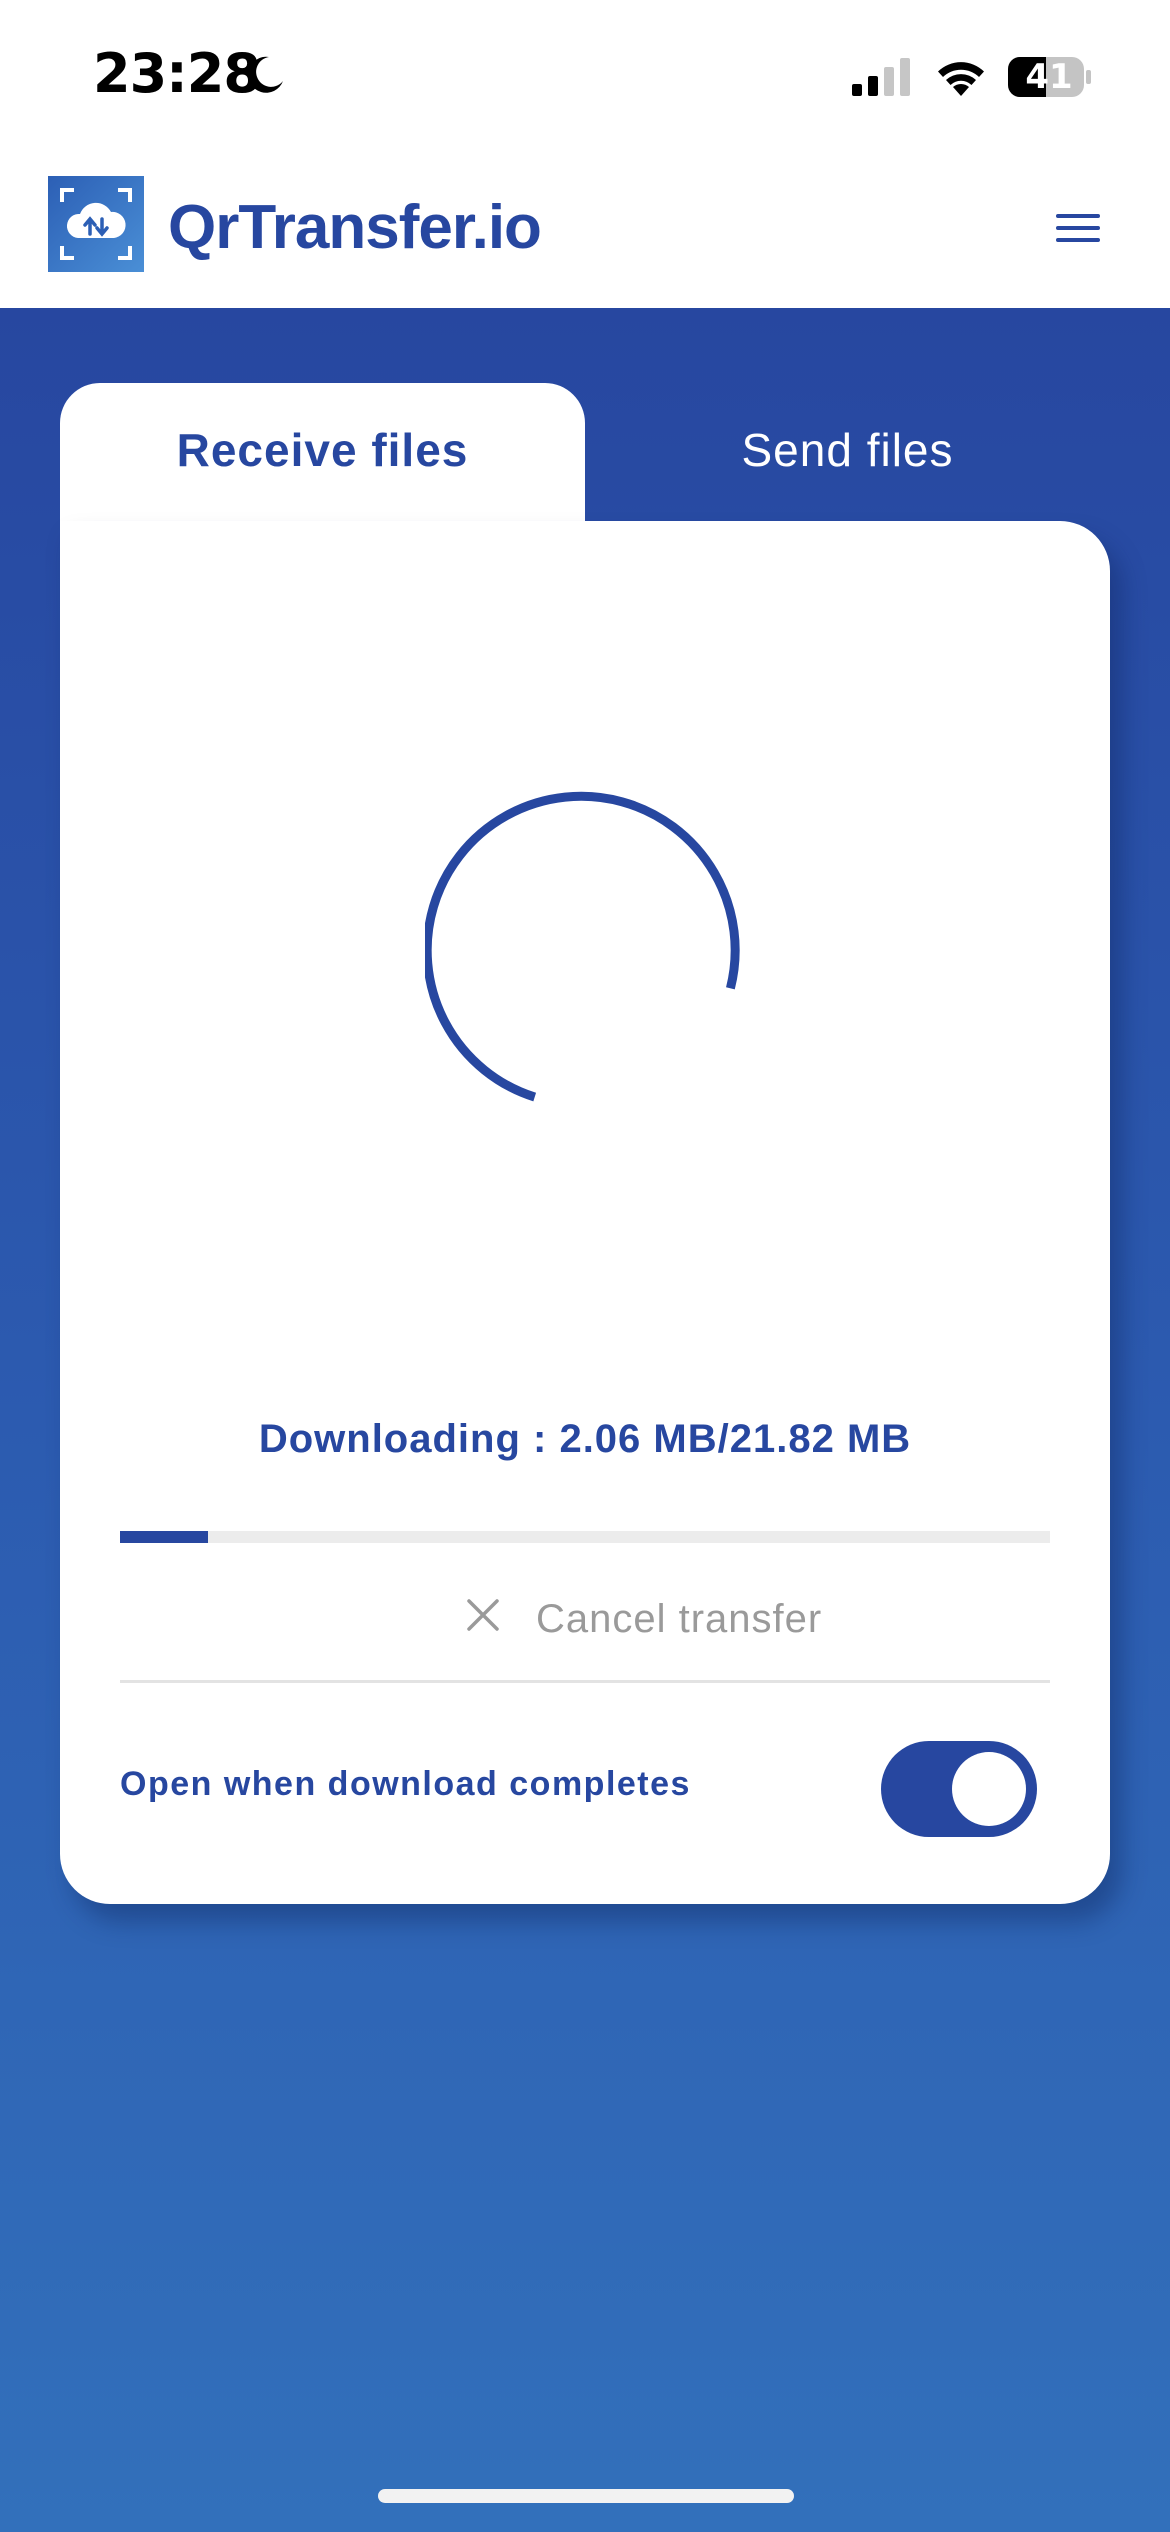 This screenshot has width=1170, height=2532. I want to click on download-progress-bar, so click(585, 1537).